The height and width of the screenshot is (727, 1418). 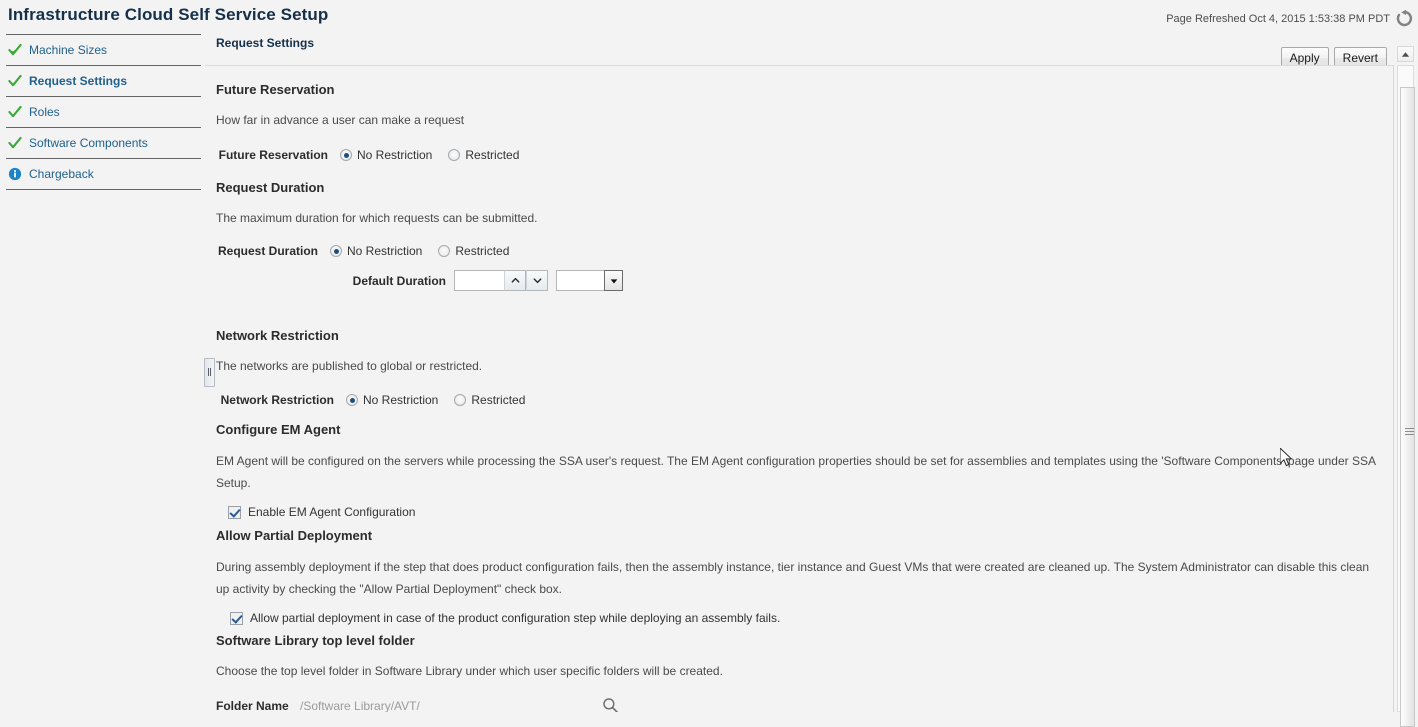 What do you see at coordinates (234, 512) in the screenshot?
I see `enable-em-agent-checkbox` at bounding box center [234, 512].